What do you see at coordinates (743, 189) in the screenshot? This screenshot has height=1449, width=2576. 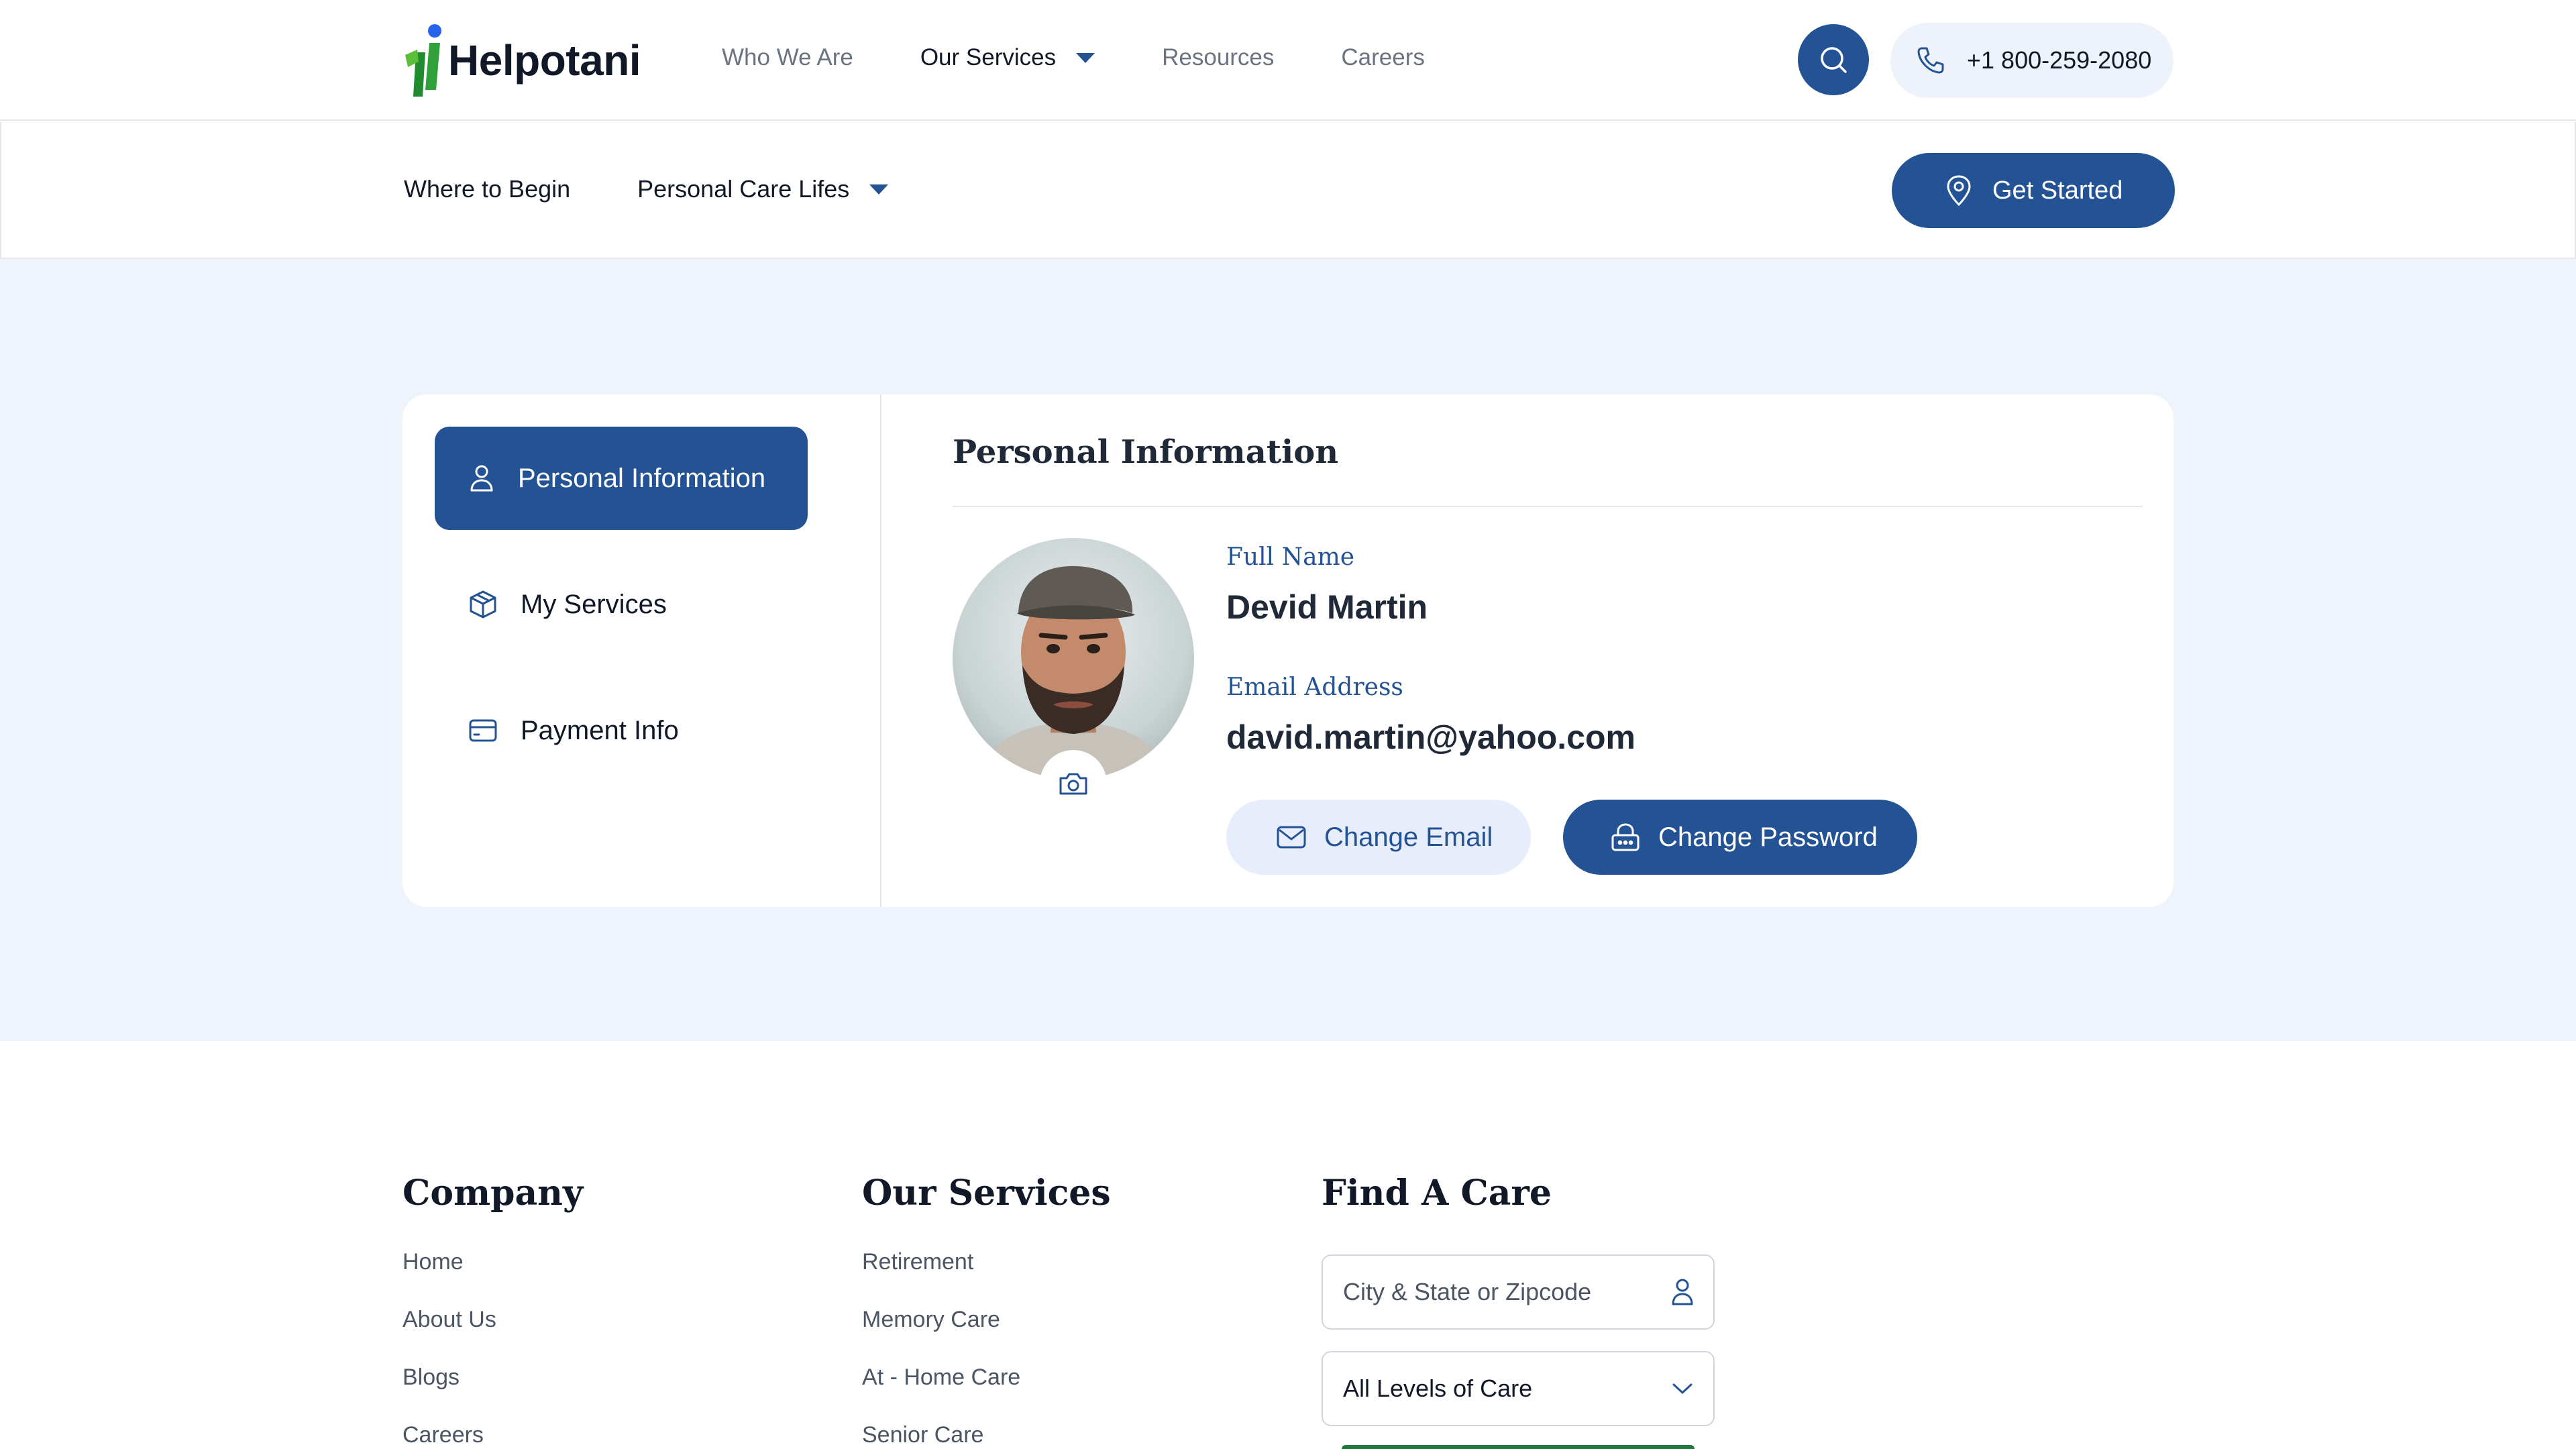 I see `subnav-personal-care-label: Personal Care Lifes` at bounding box center [743, 189].